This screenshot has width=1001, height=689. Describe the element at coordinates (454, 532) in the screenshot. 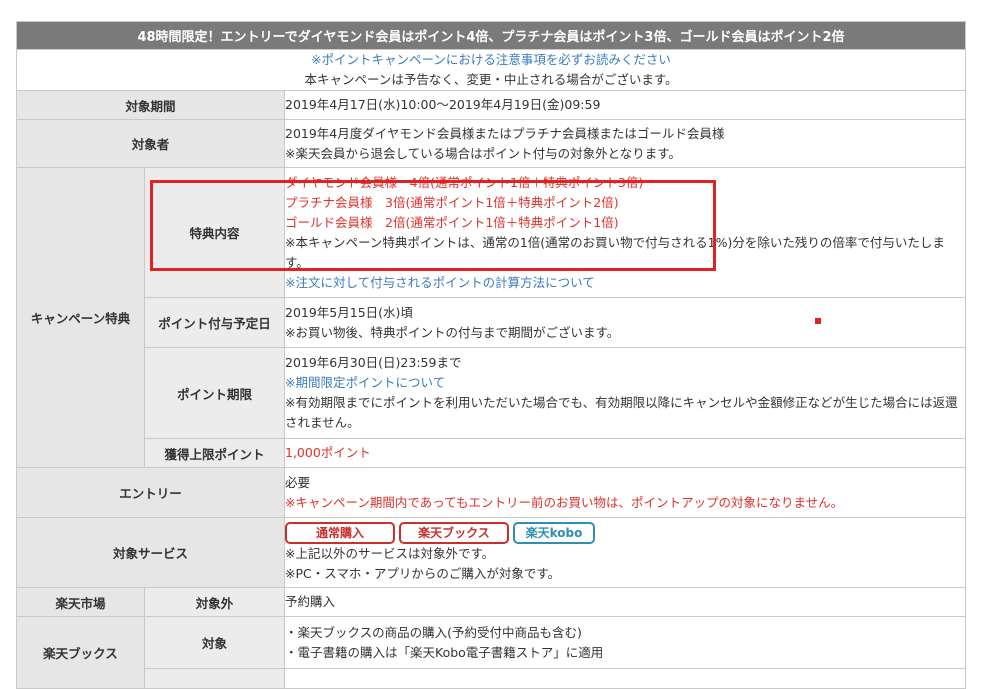

I see `service-pill-books: 楽天ブックス` at that location.